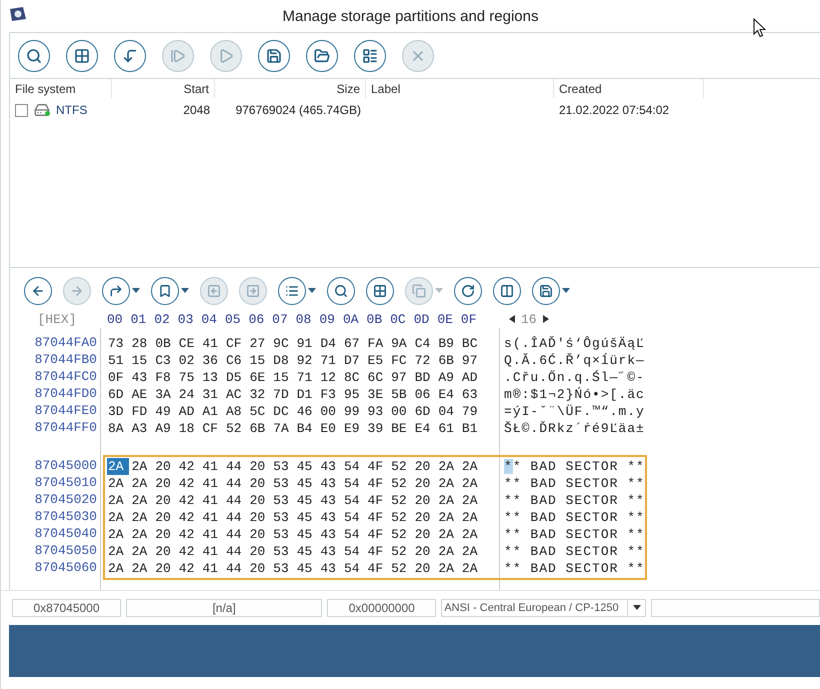  What do you see at coordinates (354, 360) in the screenshot?
I see `hex-byte: D7` at bounding box center [354, 360].